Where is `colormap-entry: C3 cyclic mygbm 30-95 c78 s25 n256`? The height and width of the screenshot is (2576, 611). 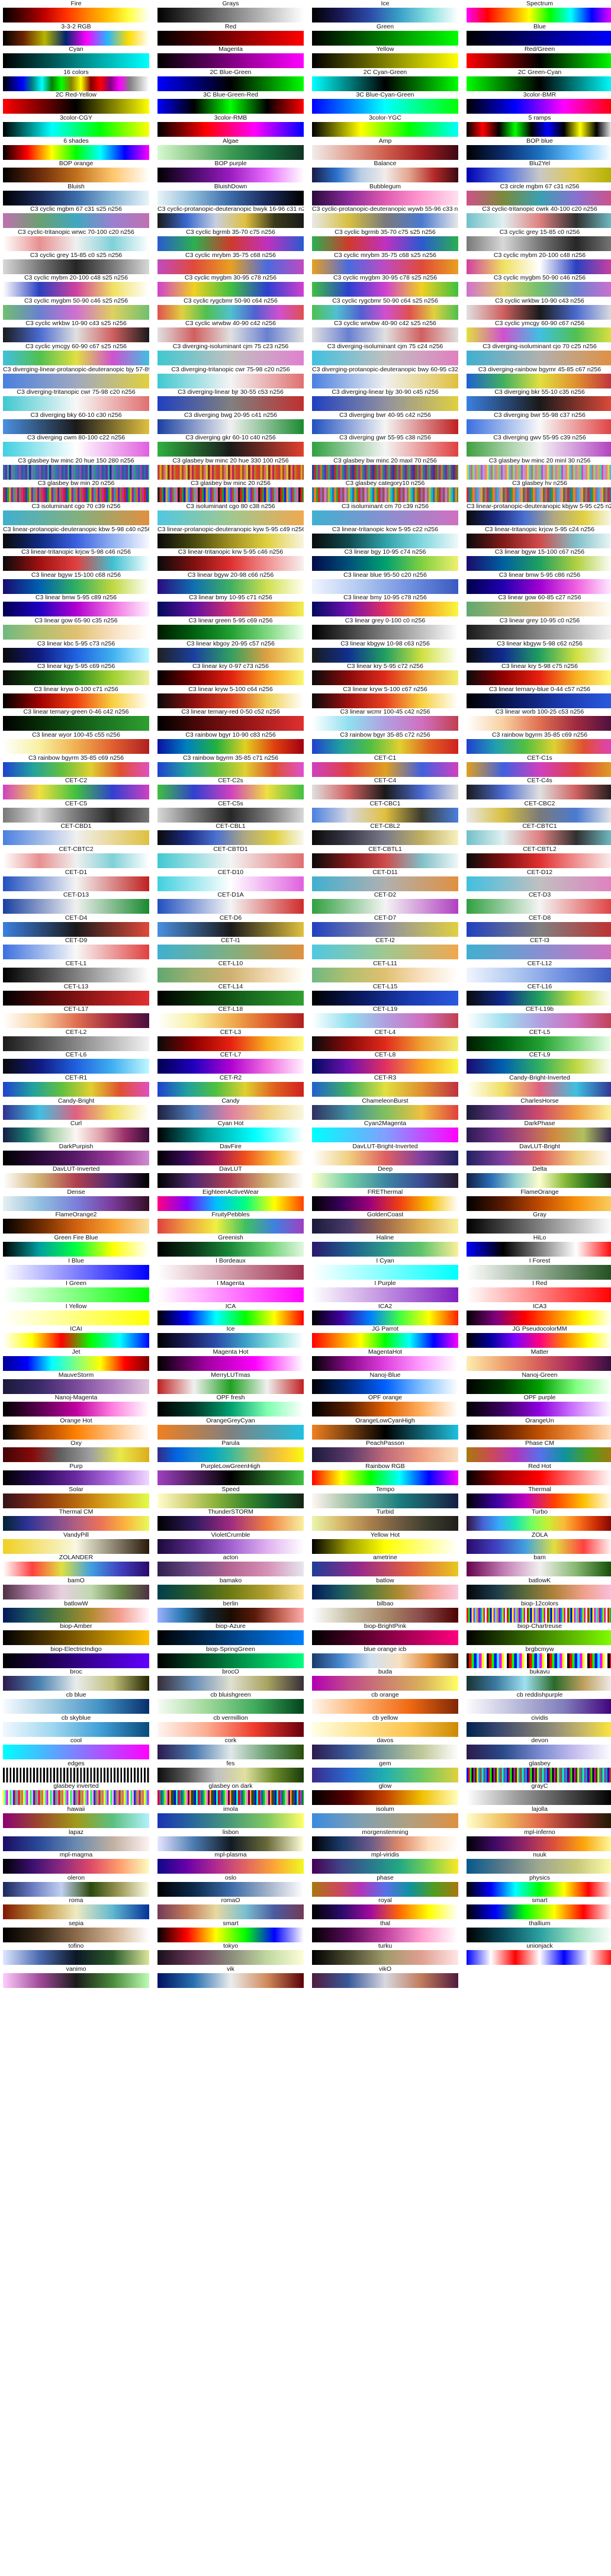
colormap-entry: C3 cyclic mygbm 30-95 c78 s25 n256 is located at coordinates (385, 285).